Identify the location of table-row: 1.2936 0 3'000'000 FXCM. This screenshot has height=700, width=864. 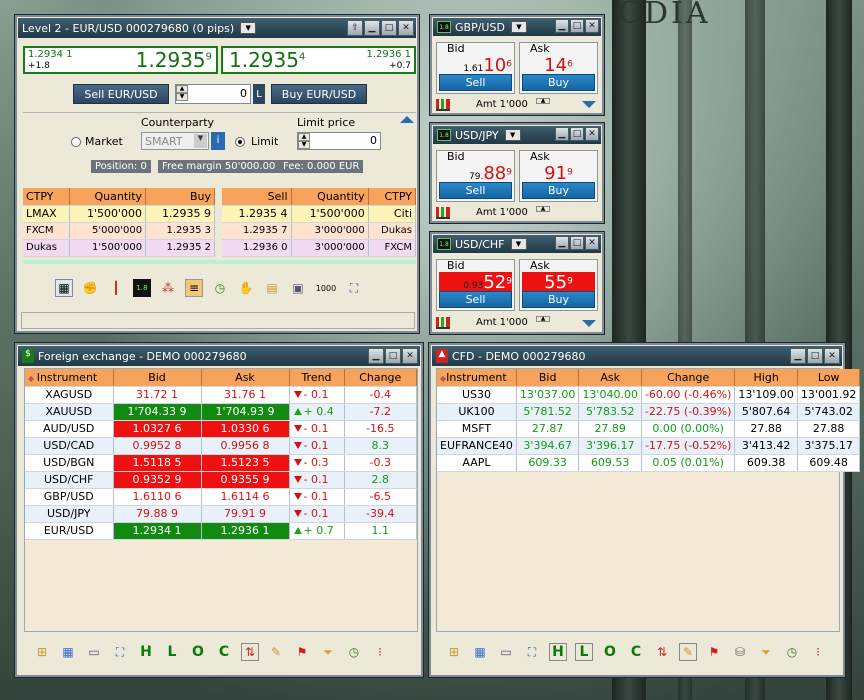
(319, 248).